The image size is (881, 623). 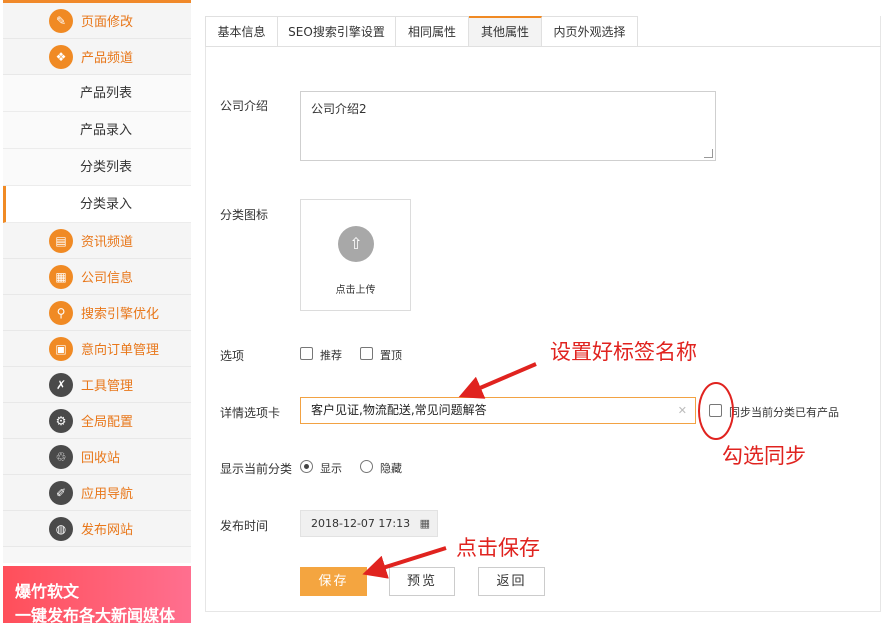 What do you see at coordinates (250, 413) in the screenshot?
I see `detail-tabs-label: 详情选项卡` at bounding box center [250, 413].